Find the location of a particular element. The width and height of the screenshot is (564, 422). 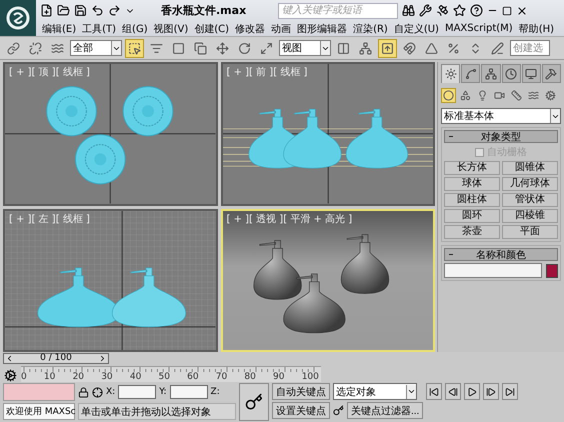

primitive-button: 几何球体 is located at coordinates (530, 184).